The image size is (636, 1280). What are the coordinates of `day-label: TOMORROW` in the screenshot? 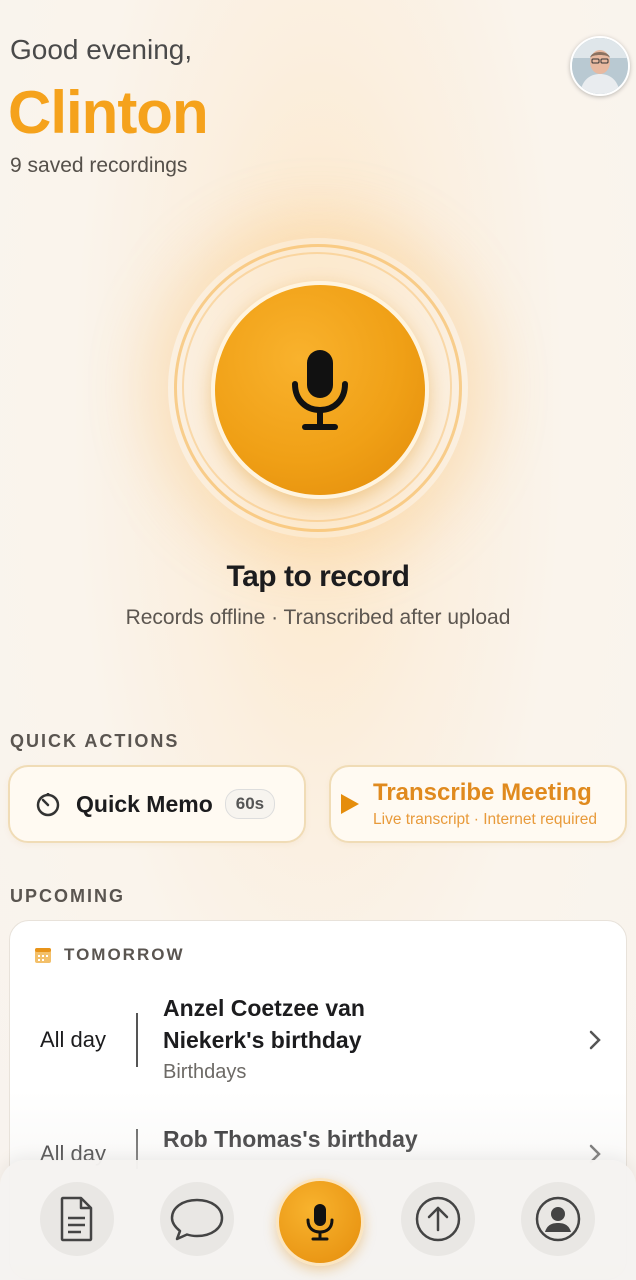 It's located at (124, 954).